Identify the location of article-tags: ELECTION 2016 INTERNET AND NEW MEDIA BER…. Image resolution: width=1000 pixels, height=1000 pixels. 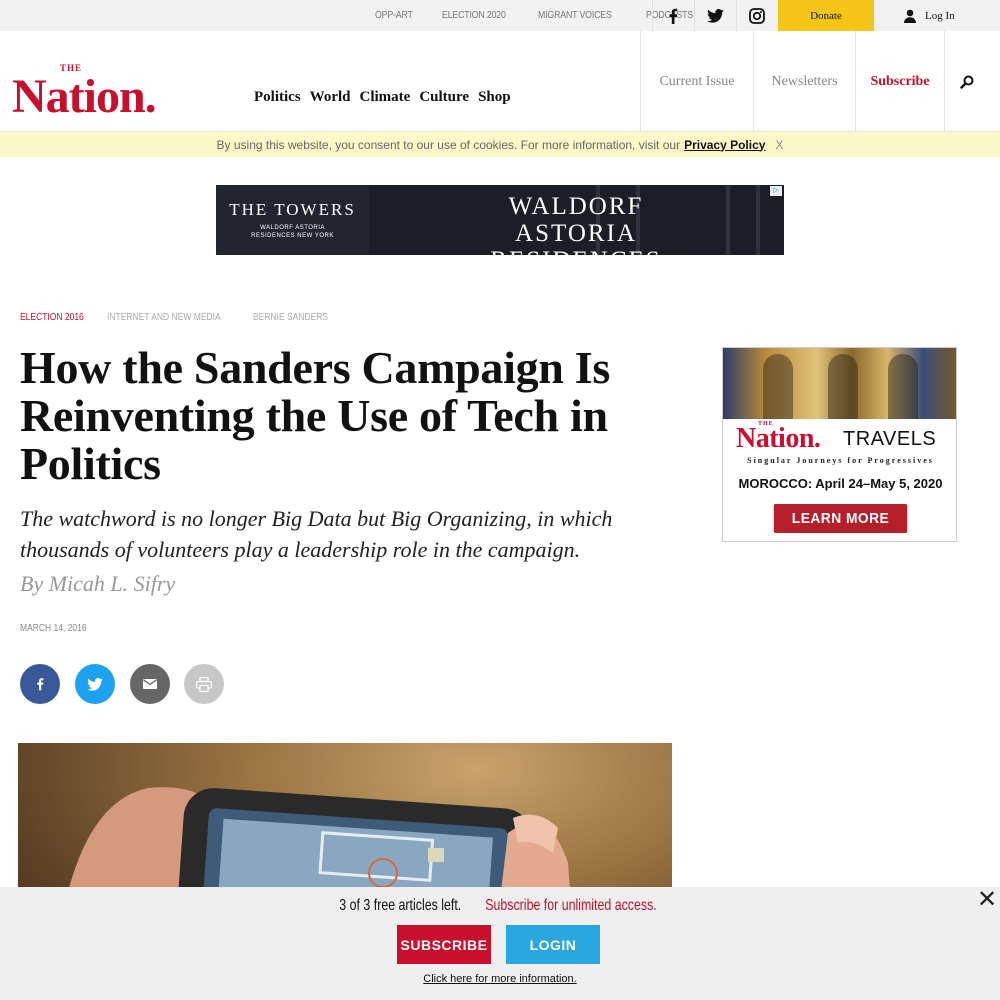
(180, 317).